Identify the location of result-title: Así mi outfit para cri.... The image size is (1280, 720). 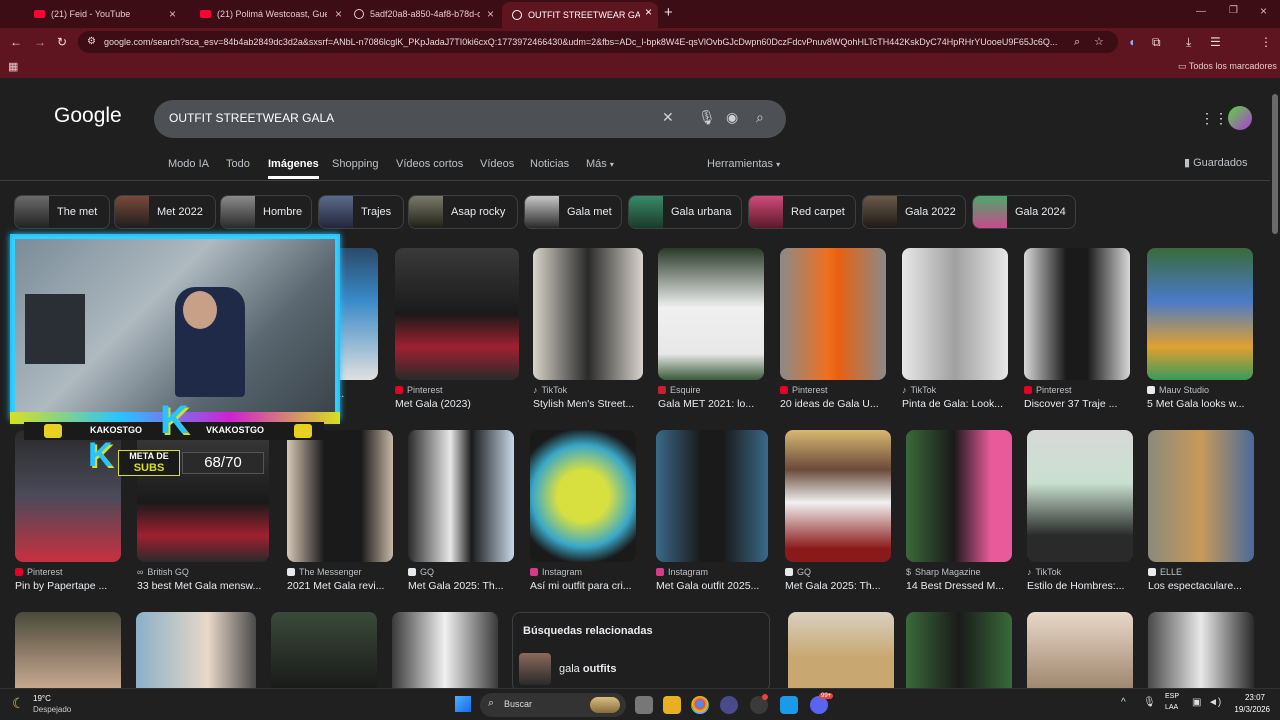
(583, 586).